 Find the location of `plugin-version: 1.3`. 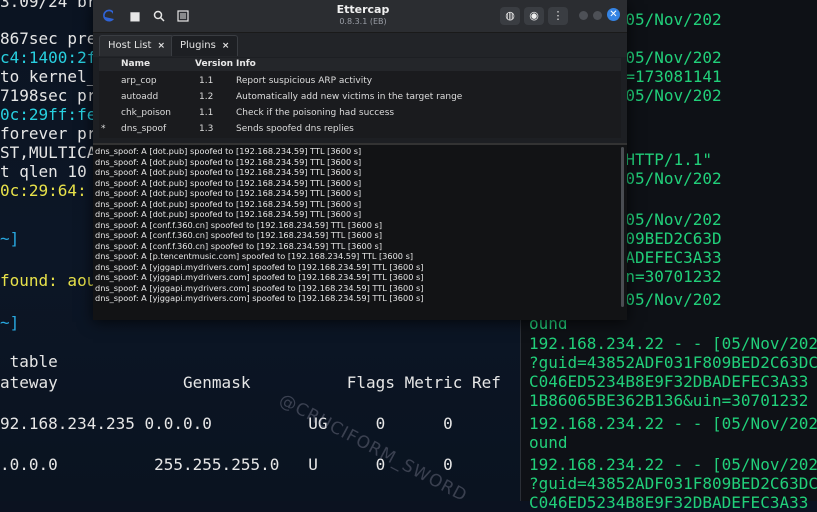

plugin-version: 1.3 is located at coordinates (206, 129).